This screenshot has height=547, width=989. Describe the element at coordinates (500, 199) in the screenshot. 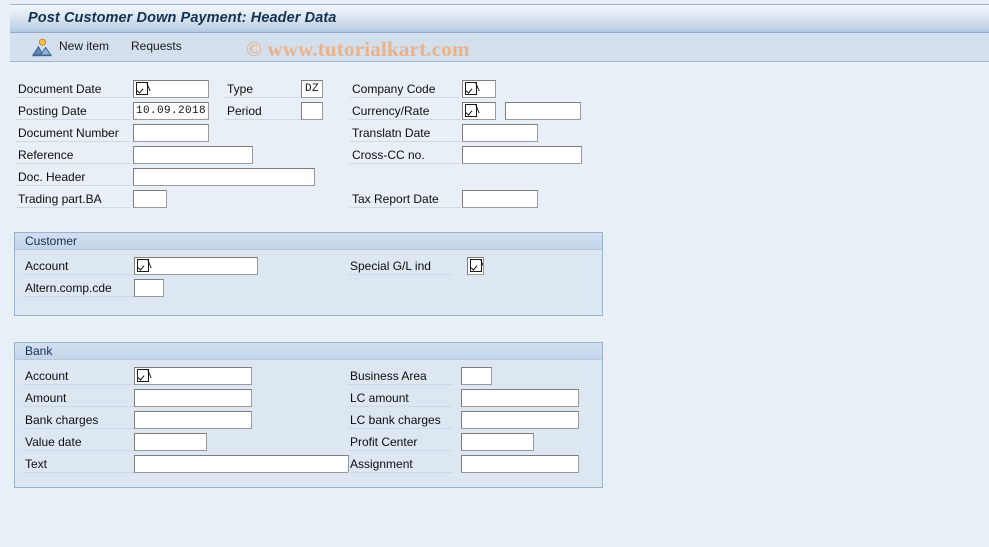

I see `tax-report-date-field` at that location.